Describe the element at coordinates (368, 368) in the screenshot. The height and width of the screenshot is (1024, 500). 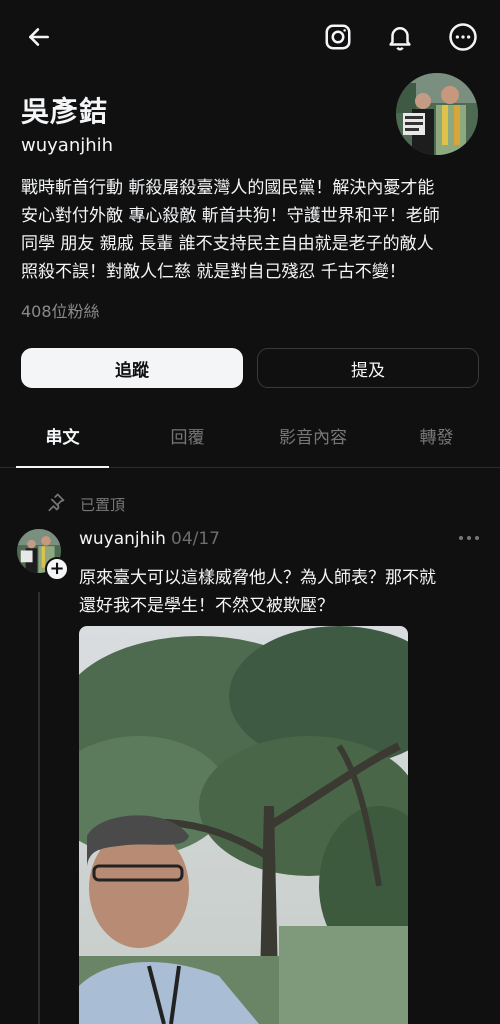
I see `mention-button: 提及` at that location.